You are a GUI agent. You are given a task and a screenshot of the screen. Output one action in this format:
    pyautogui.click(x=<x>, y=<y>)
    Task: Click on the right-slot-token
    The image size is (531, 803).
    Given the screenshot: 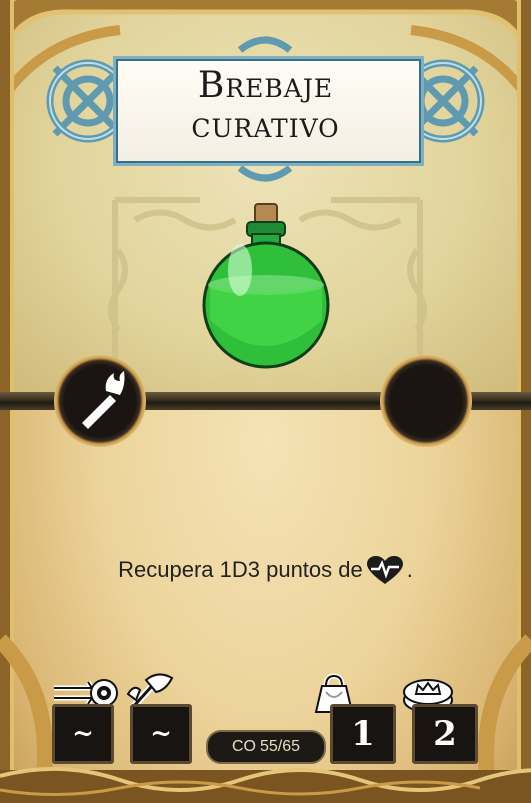 What is the action you would take?
    pyautogui.click(x=426, y=401)
    